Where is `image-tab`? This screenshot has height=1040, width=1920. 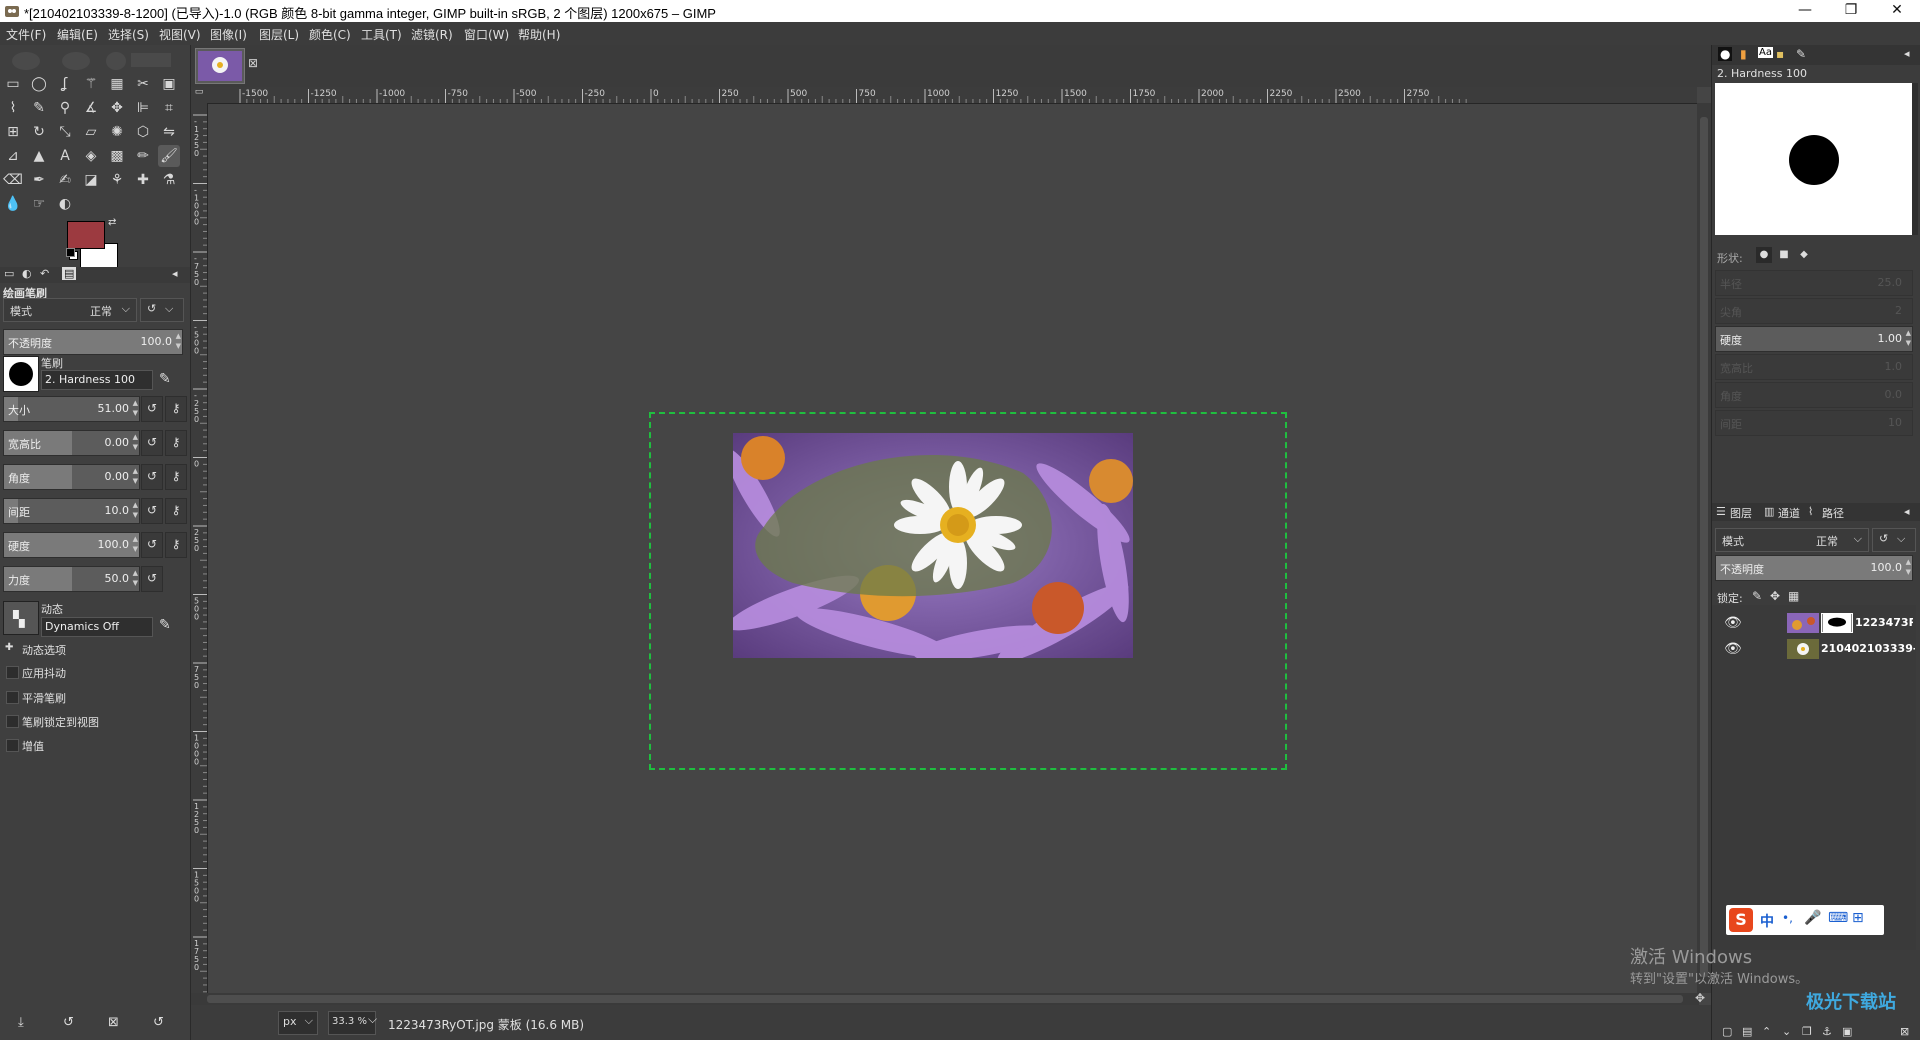 image-tab is located at coordinates (220, 66).